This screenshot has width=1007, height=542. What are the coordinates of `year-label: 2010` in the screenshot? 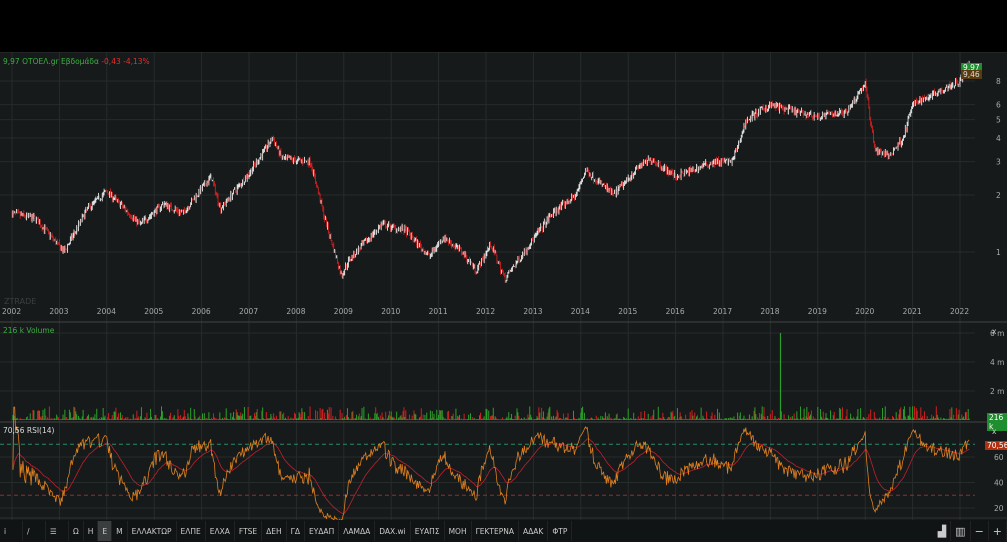 It's located at (390, 311).